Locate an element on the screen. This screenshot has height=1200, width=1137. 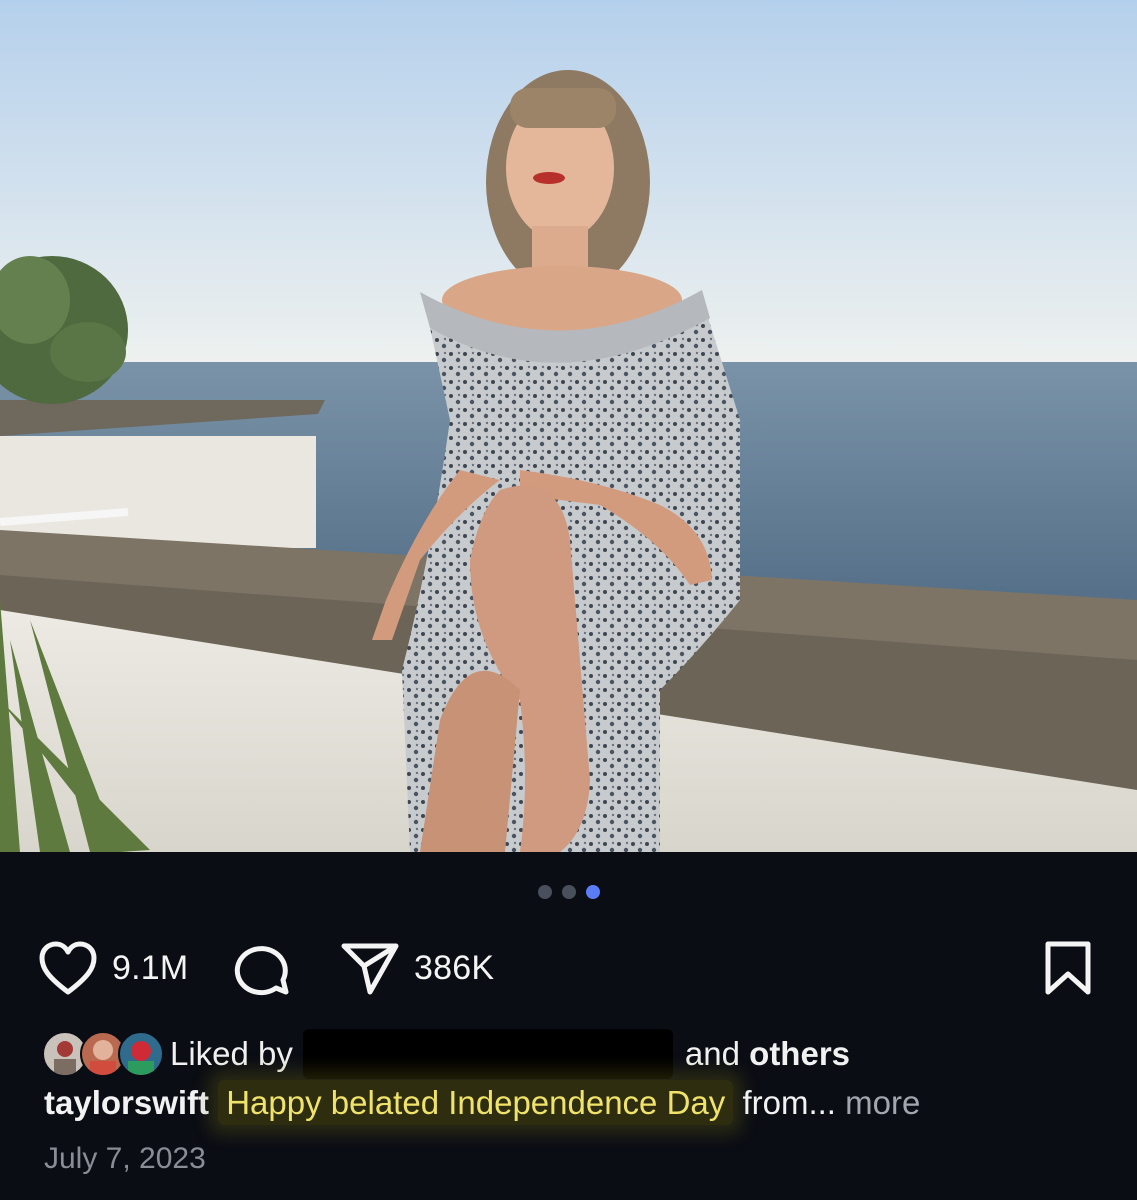
caption-highlighted-text: Happy belated Independence Day is located at coordinates (476, 1102).